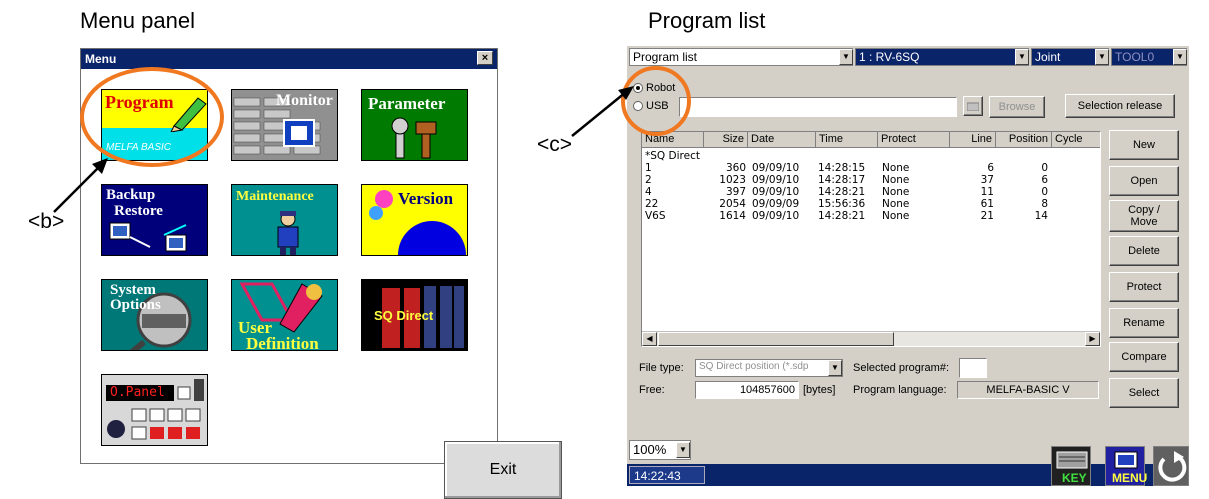 Image resolution: width=1209 pixels, height=499 pixels. I want to click on cell-name: 22, so click(652, 204).